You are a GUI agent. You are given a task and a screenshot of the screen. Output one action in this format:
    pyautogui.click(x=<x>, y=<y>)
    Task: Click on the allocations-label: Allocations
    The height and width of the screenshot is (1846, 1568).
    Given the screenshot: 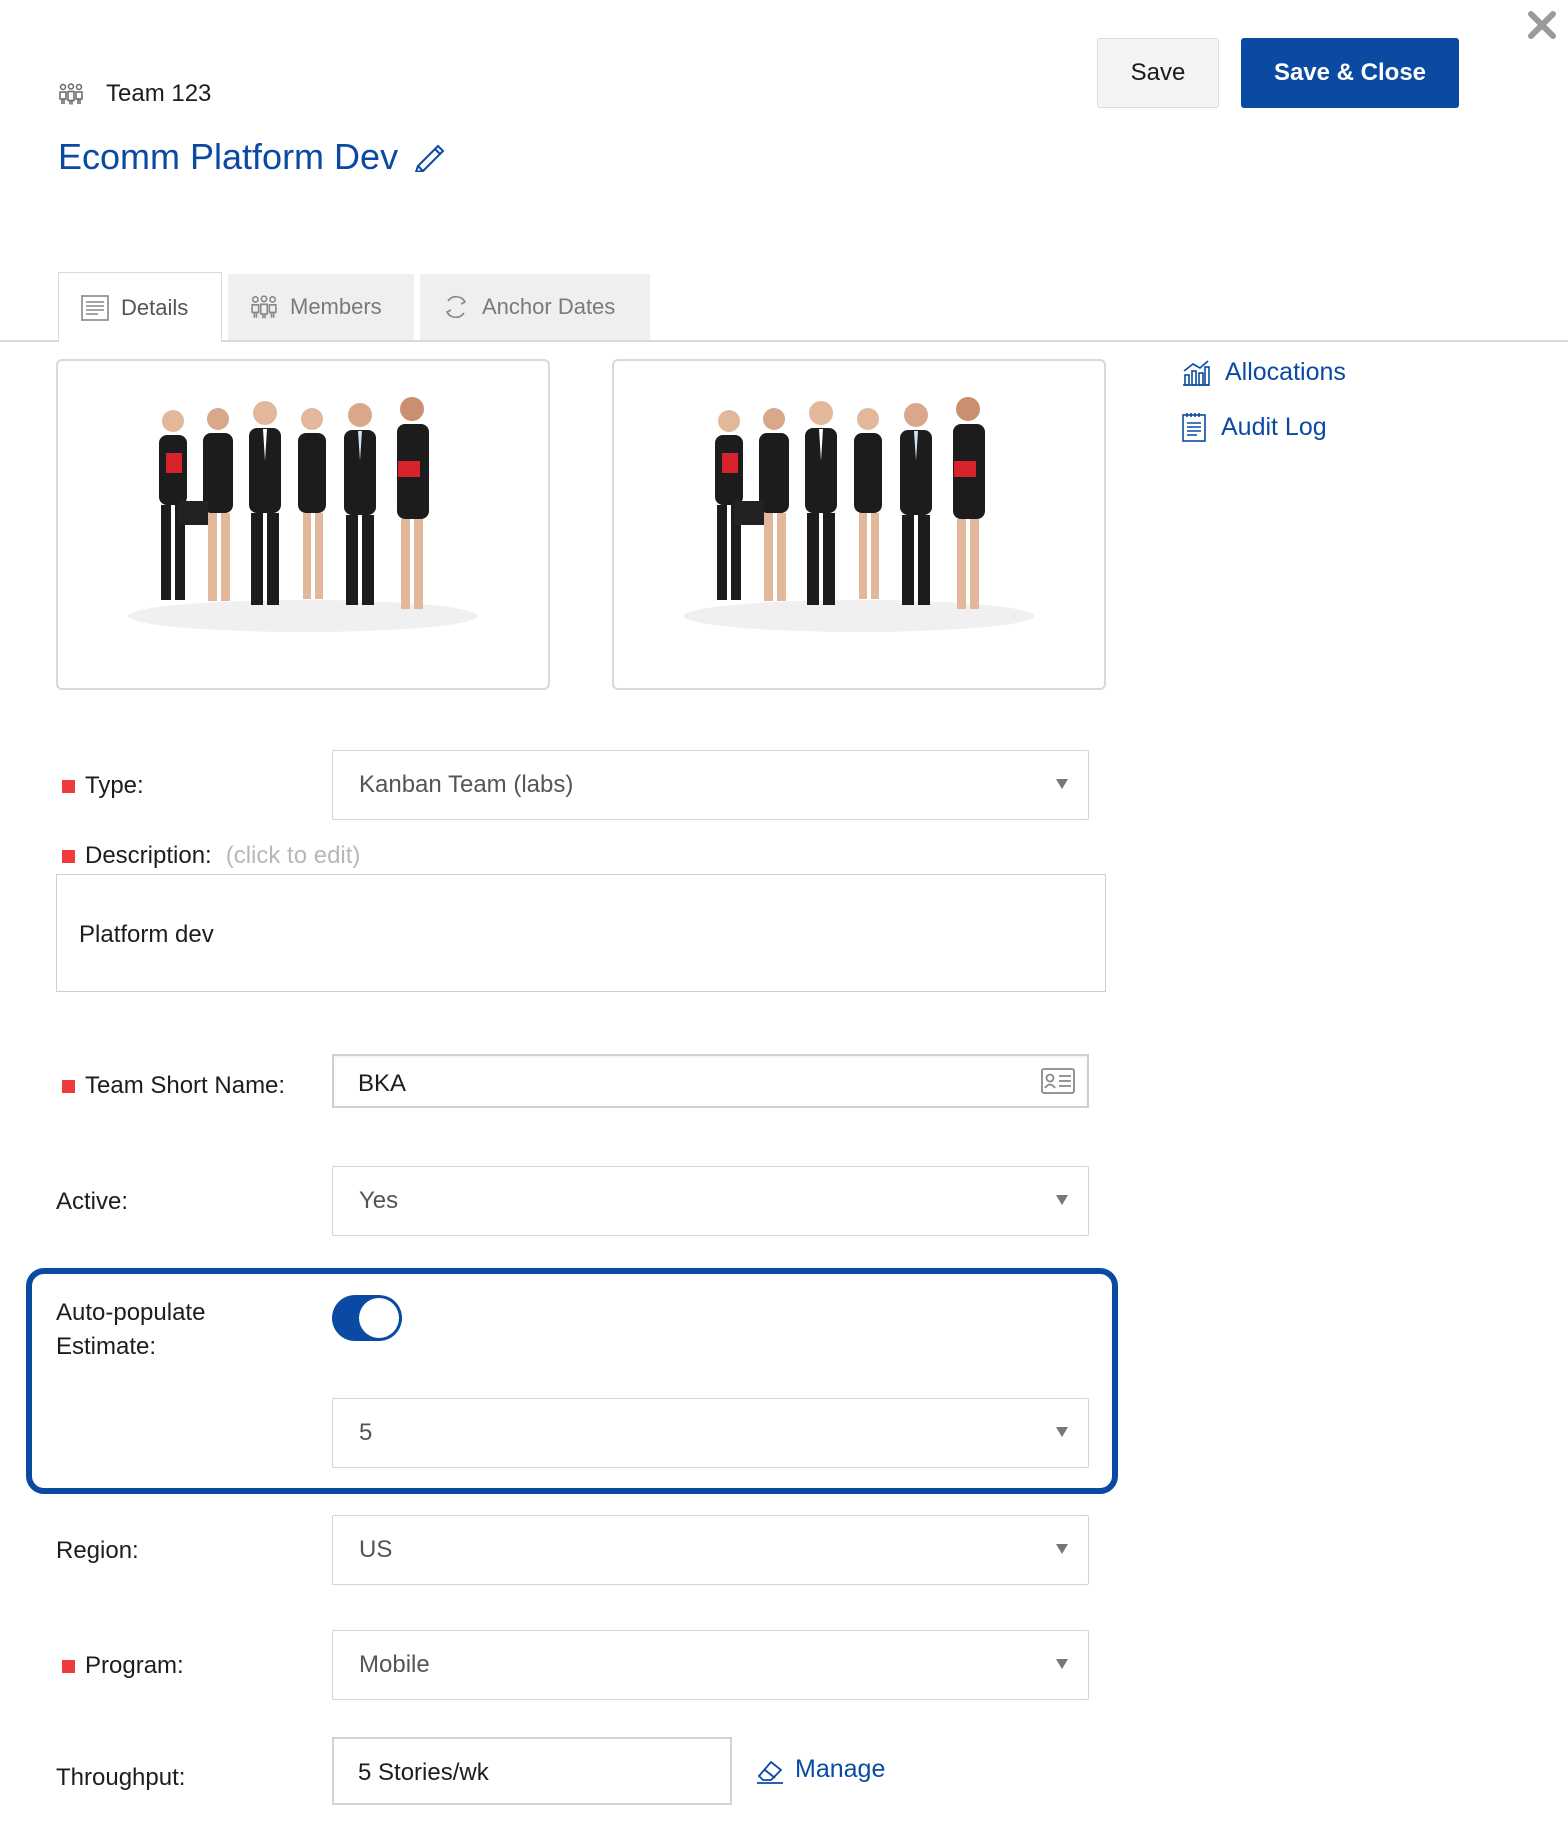 What is the action you would take?
    pyautogui.click(x=1285, y=372)
    